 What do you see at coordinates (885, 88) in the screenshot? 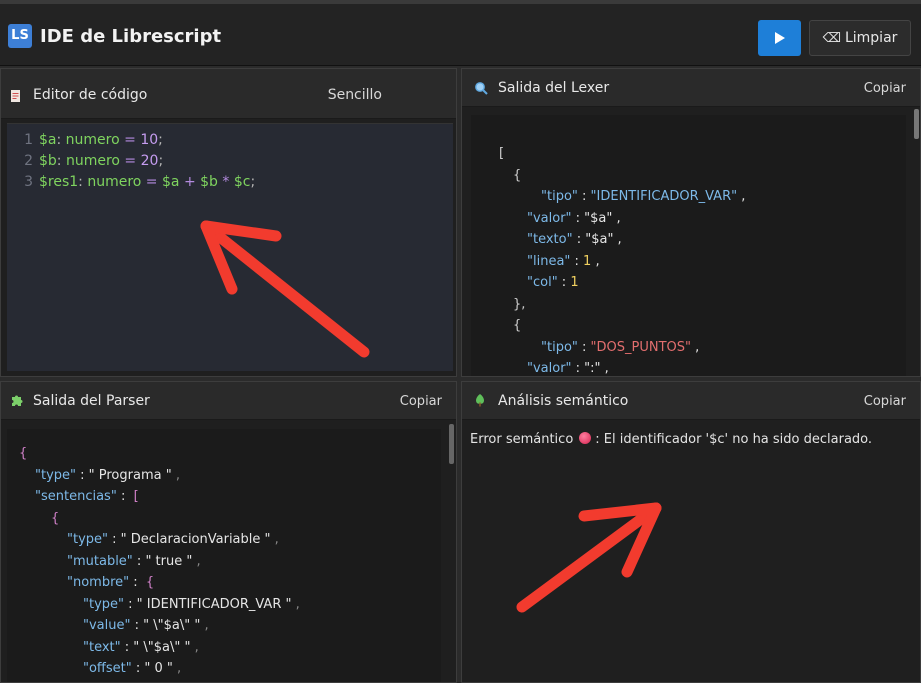
I see `lexer-copy-button: Copiar` at bounding box center [885, 88].